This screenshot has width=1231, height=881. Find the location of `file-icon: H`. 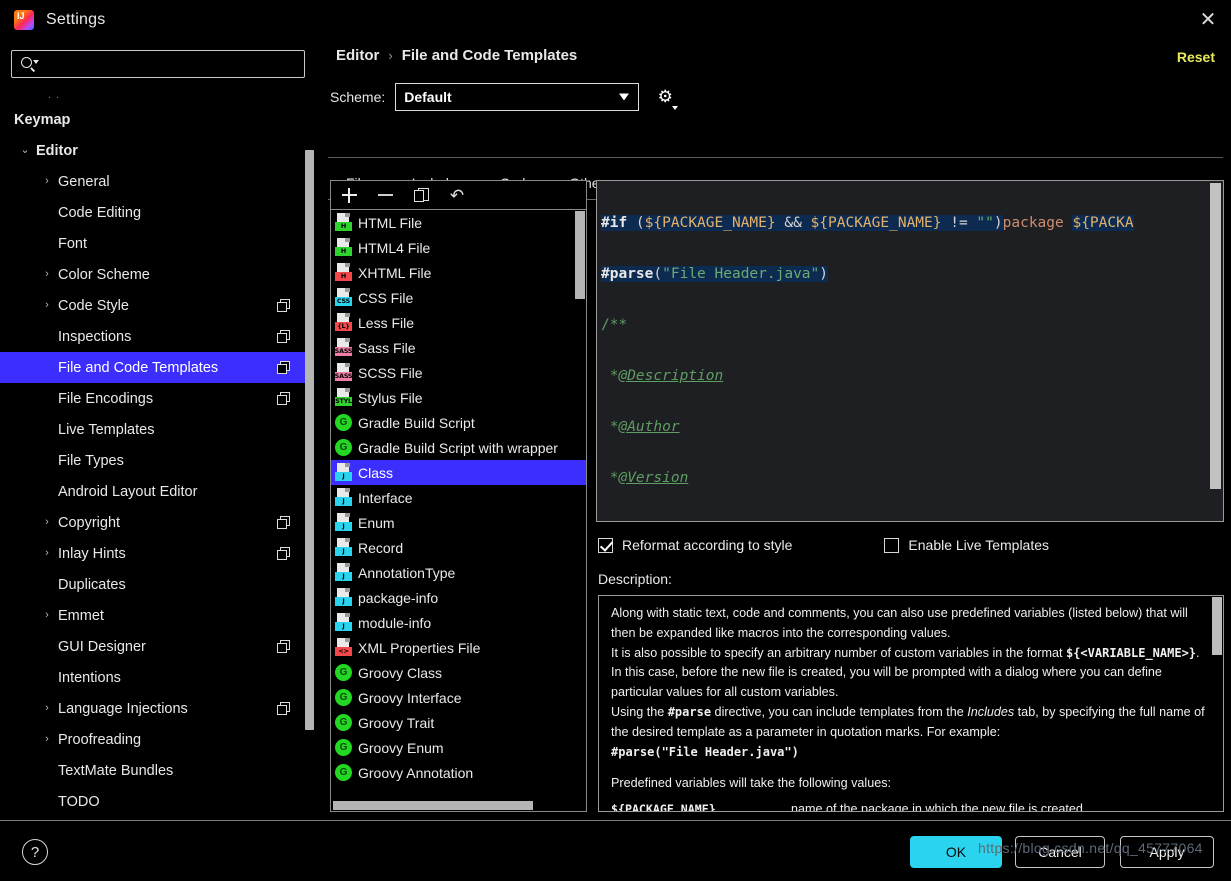

file-icon: H is located at coordinates (343, 222).